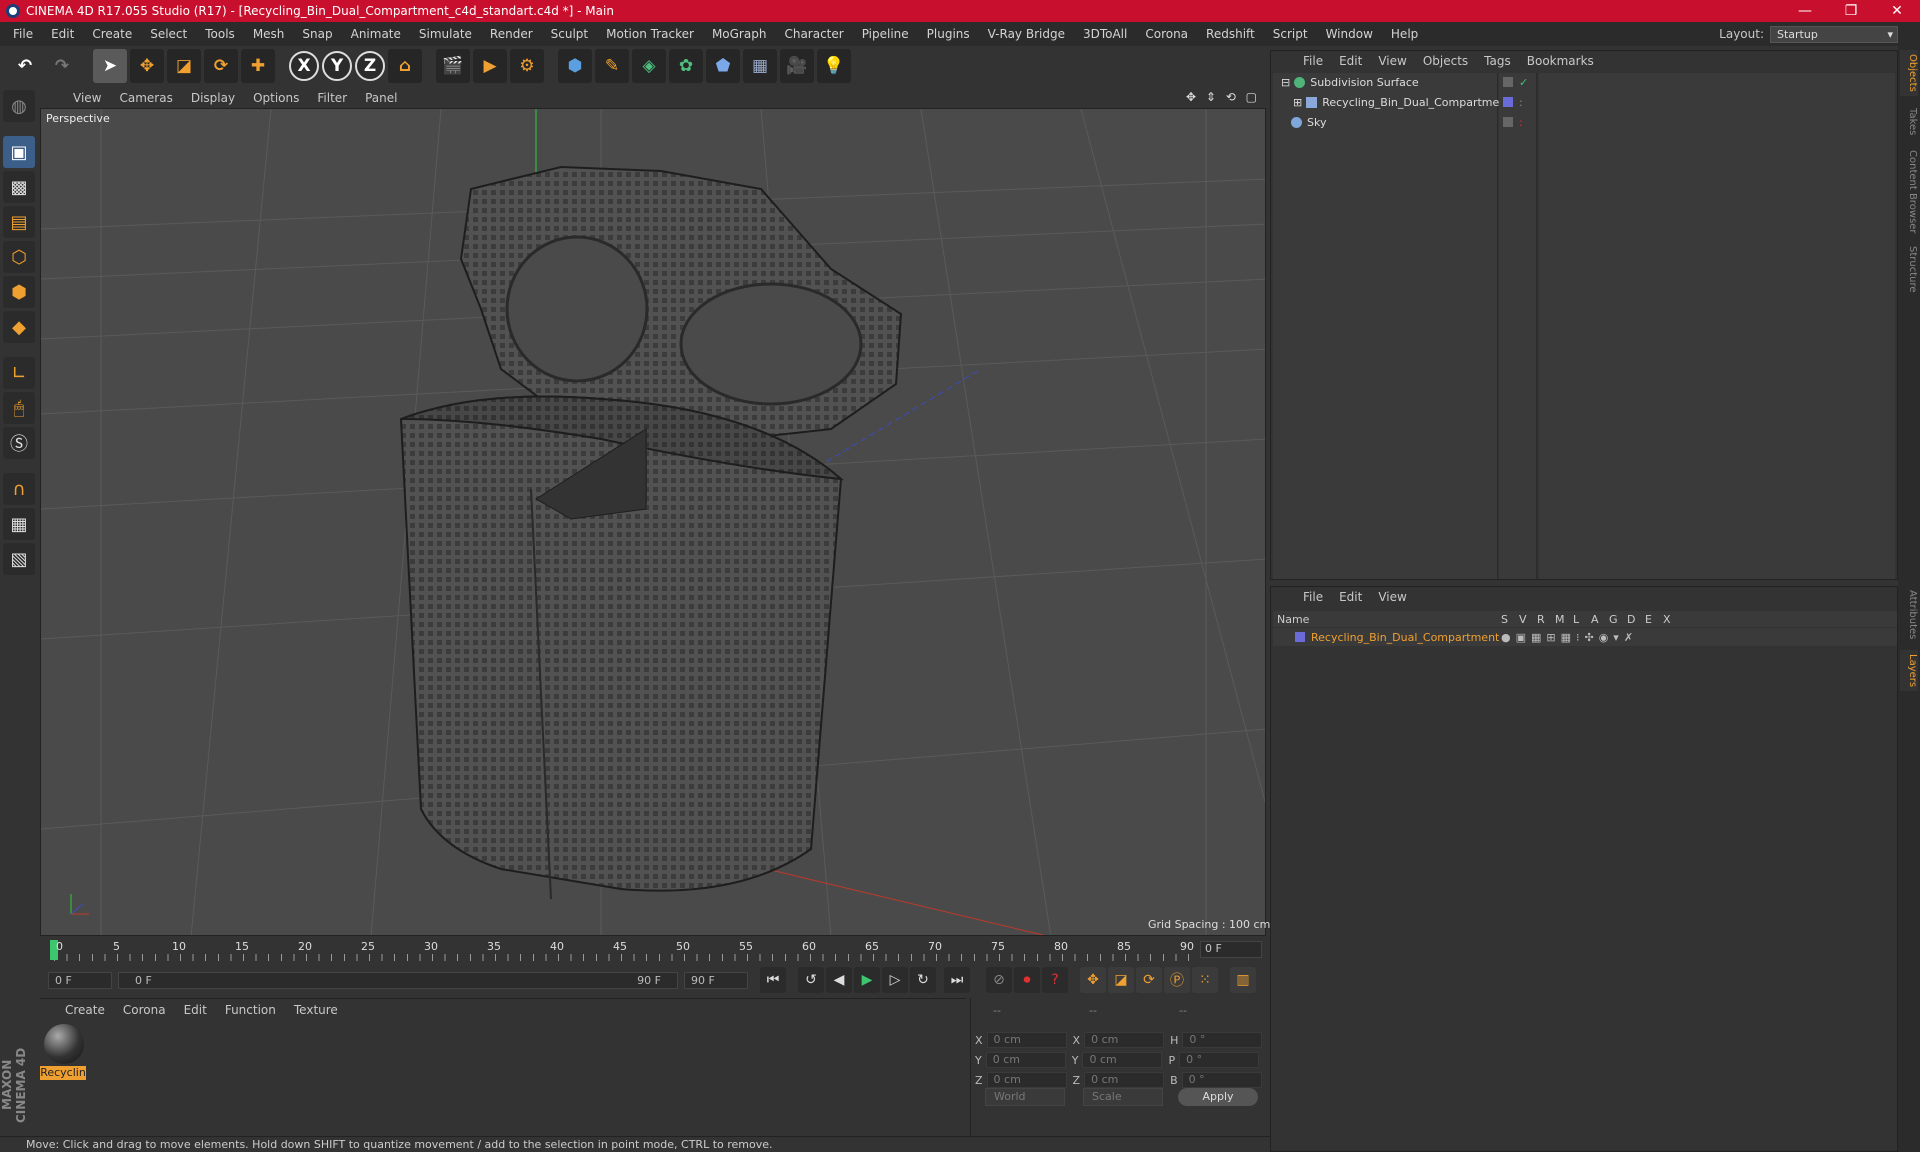 The width and height of the screenshot is (1920, 1152). What do you see at coordinates (110, 66) in the screenshot?
I see `select-arrow-icon: ➤` at bounding box center [110, 66].